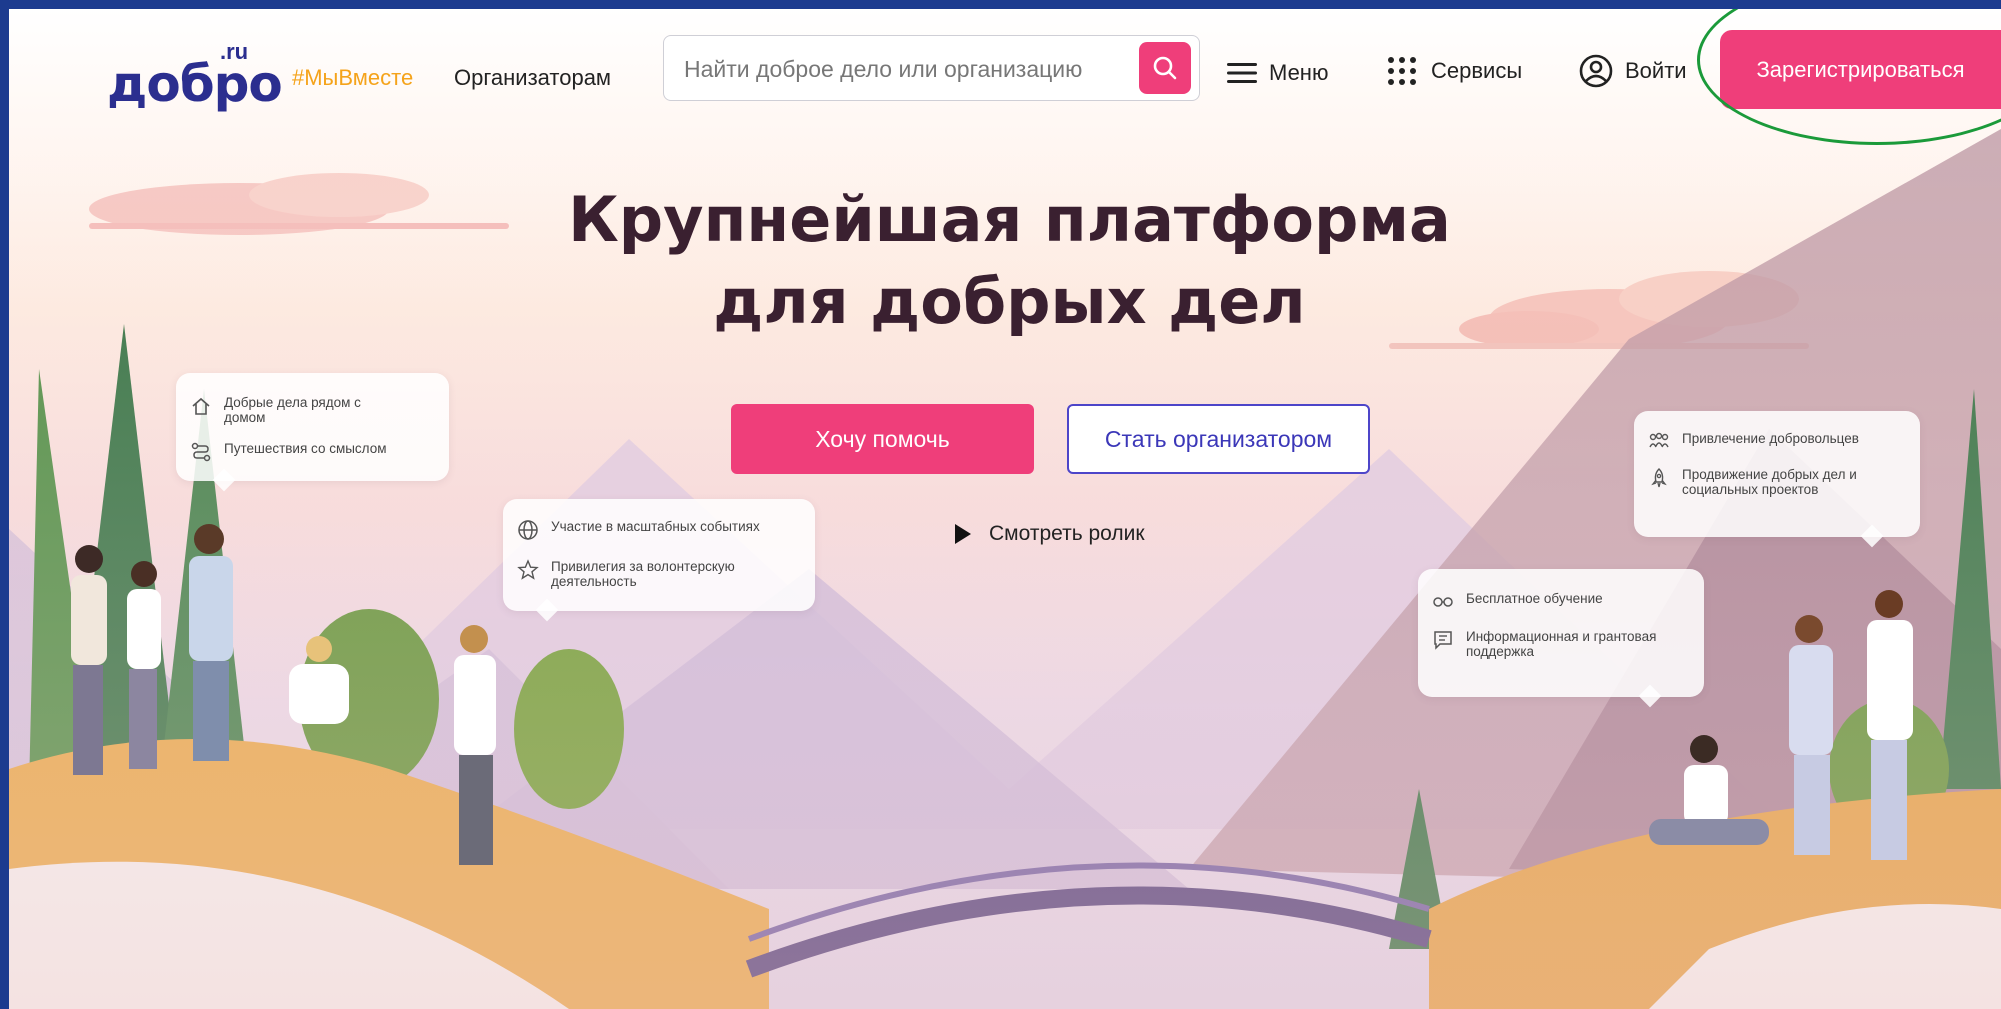  What do you see at coordinates (528, 530) in the screenshot?
I see `globe-icon` at bounding box center [528, 530].